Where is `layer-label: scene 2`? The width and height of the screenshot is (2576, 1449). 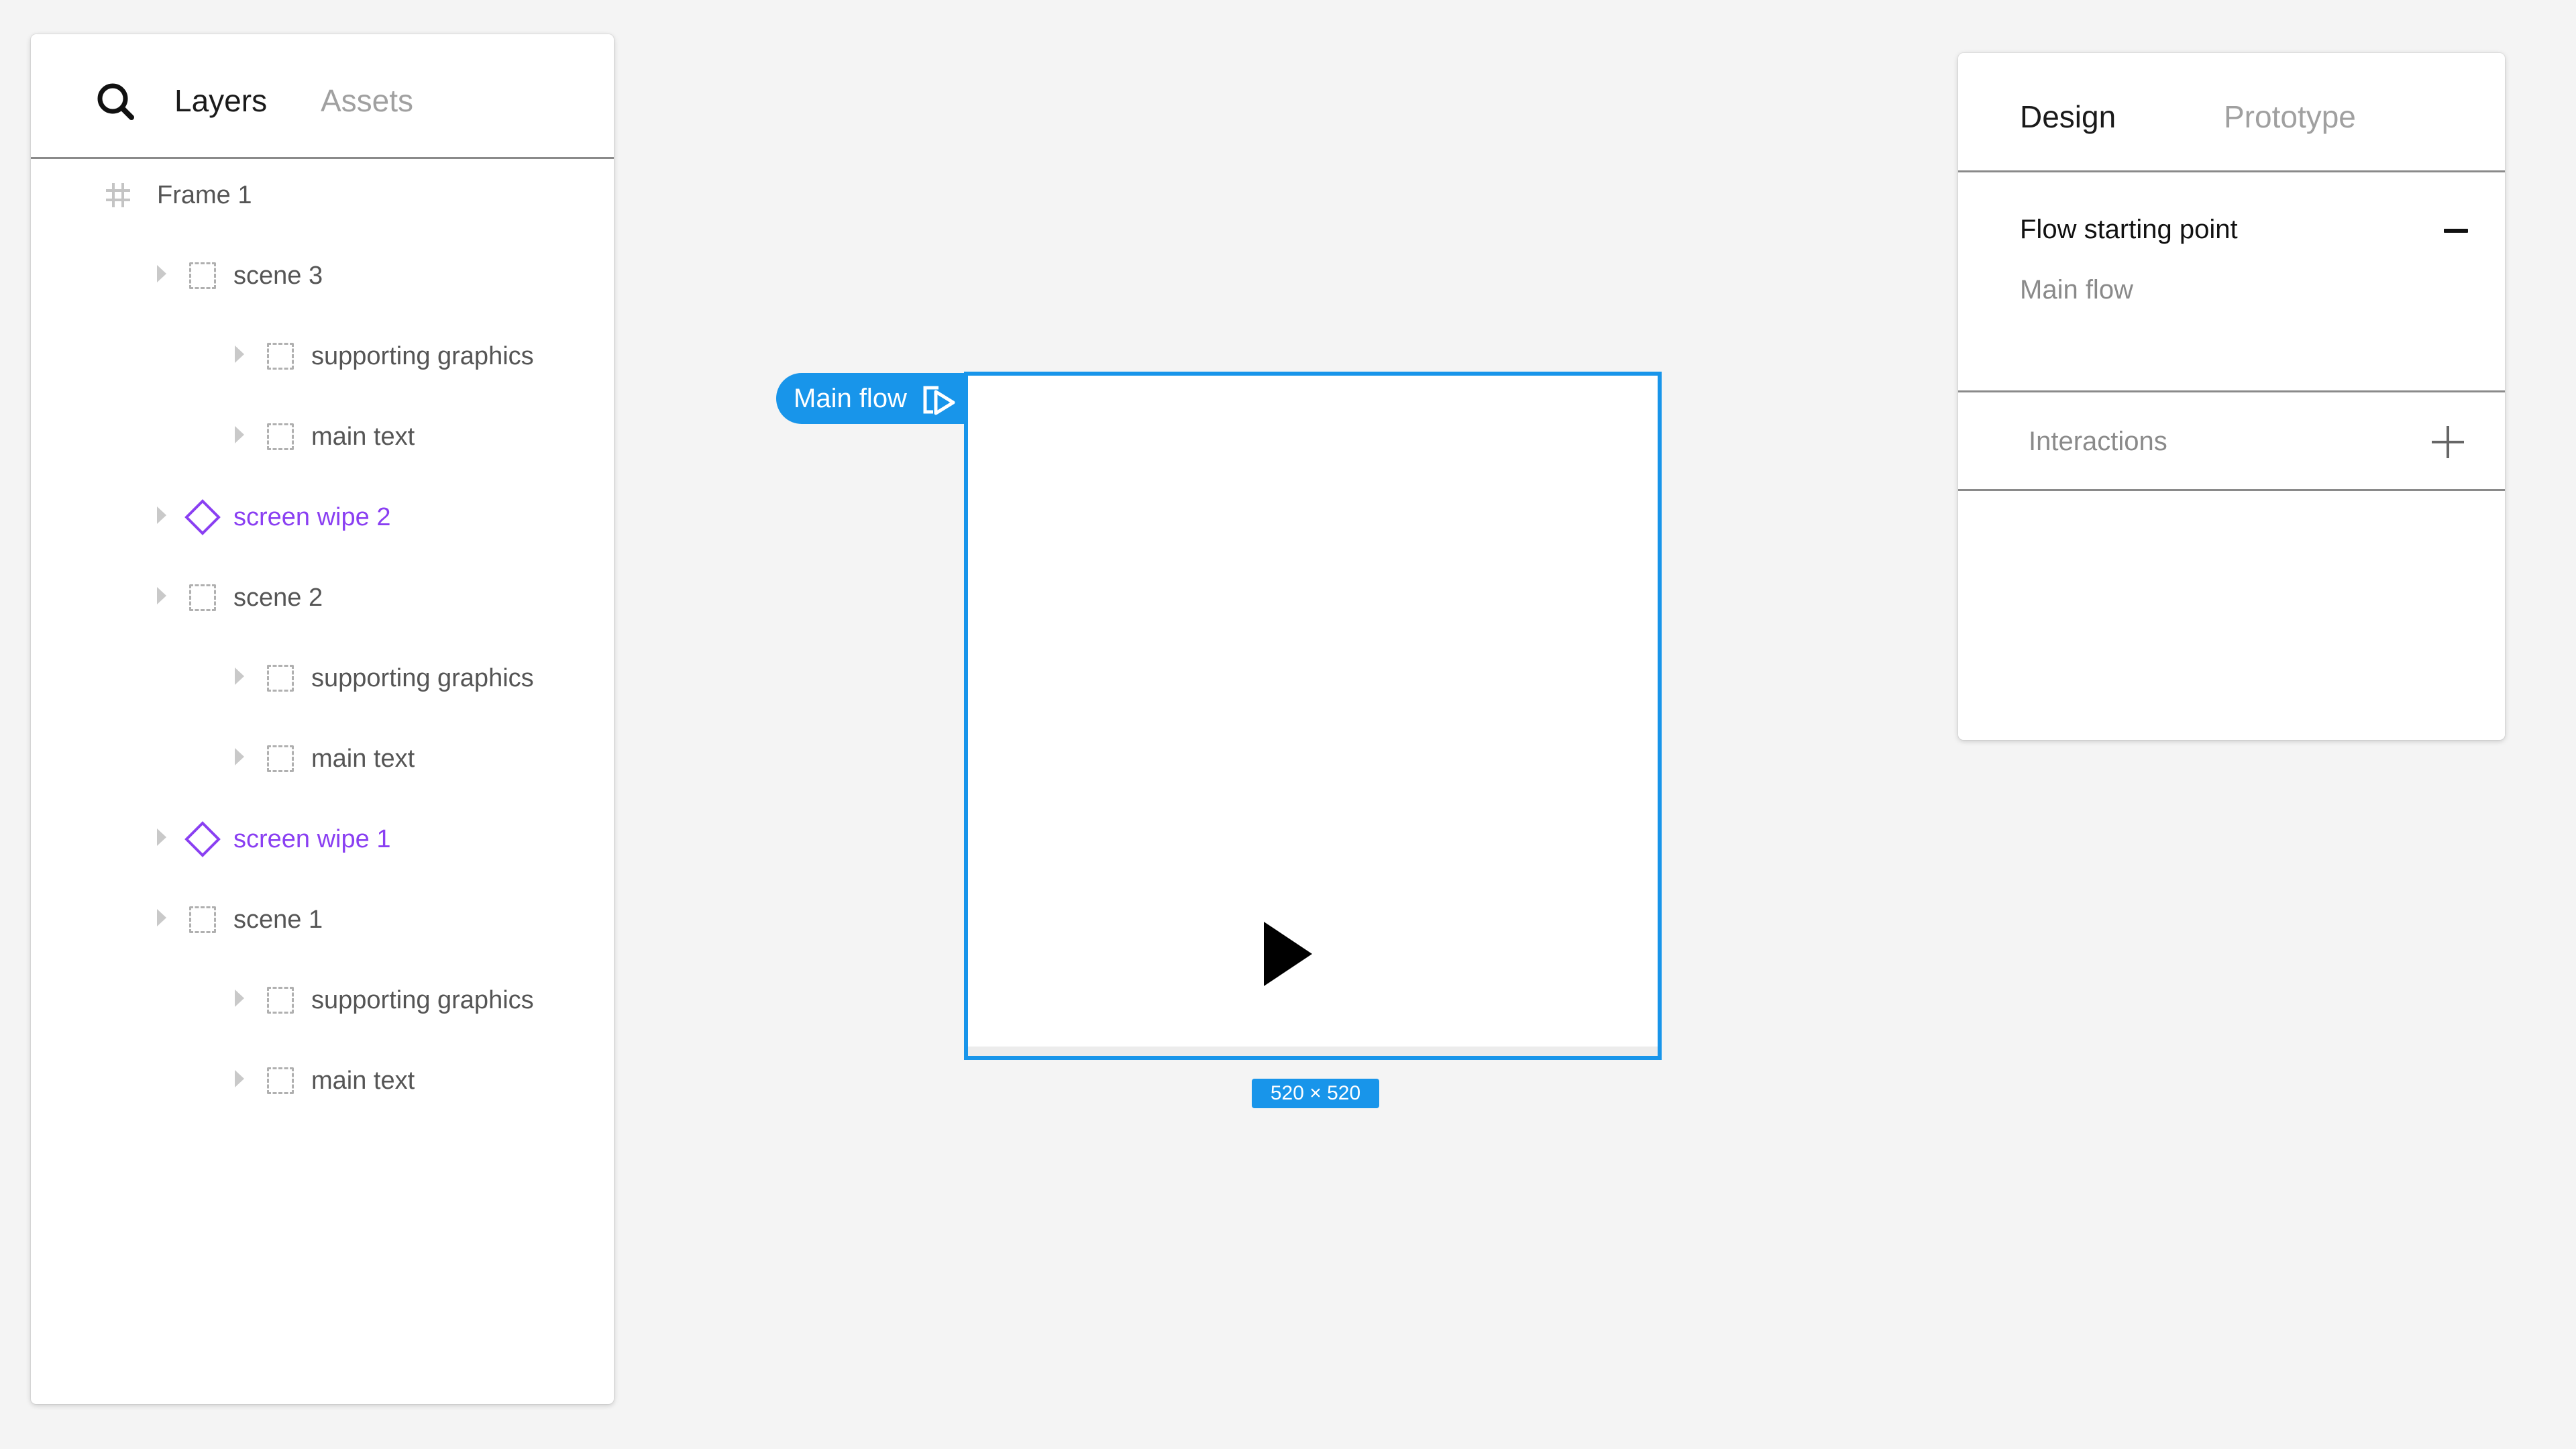 layer-label: scene 2 is located at coordinates (278, 598).